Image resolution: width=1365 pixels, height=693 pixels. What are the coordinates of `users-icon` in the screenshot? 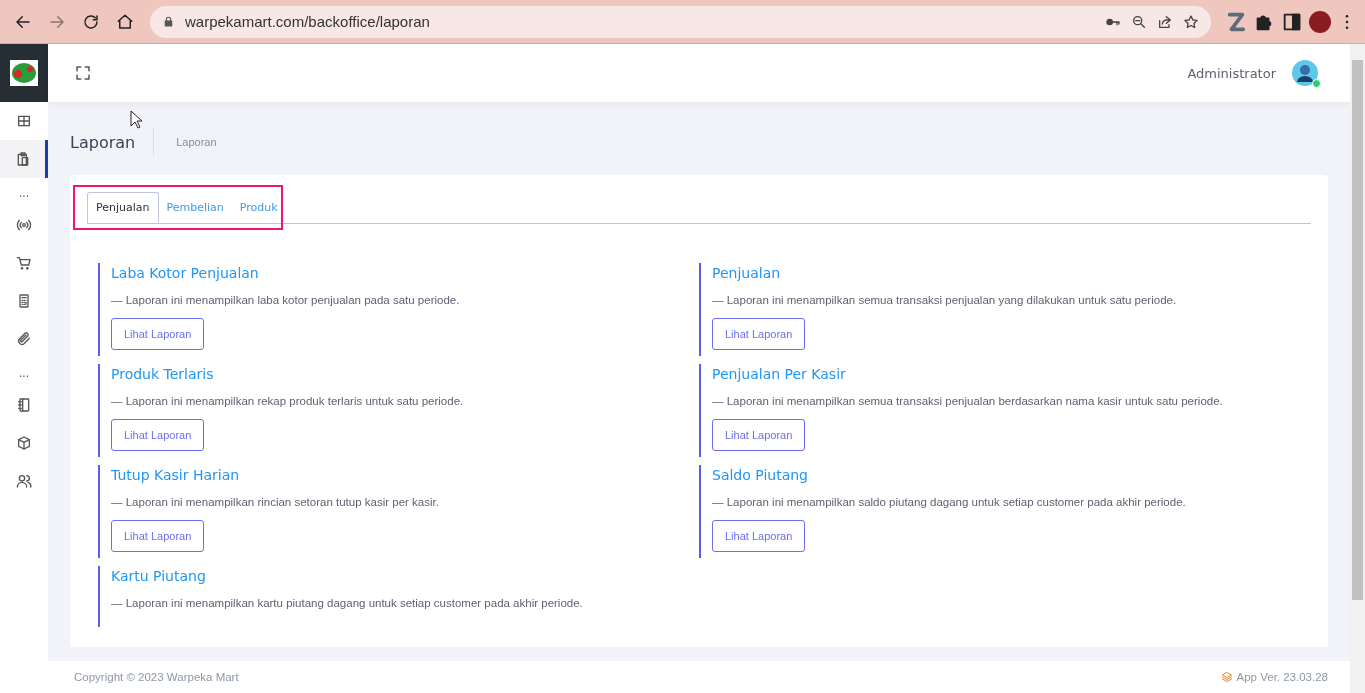 It's located at (24, 481).